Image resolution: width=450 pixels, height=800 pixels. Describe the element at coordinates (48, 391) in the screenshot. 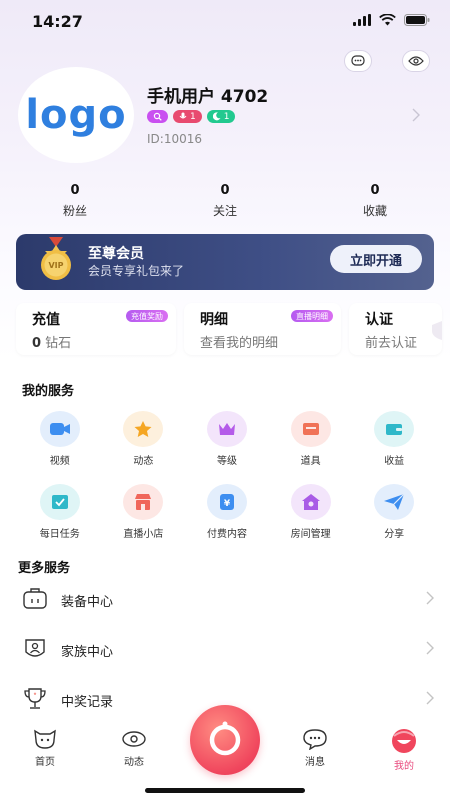

I see `services-title: 我的服务` at that location.